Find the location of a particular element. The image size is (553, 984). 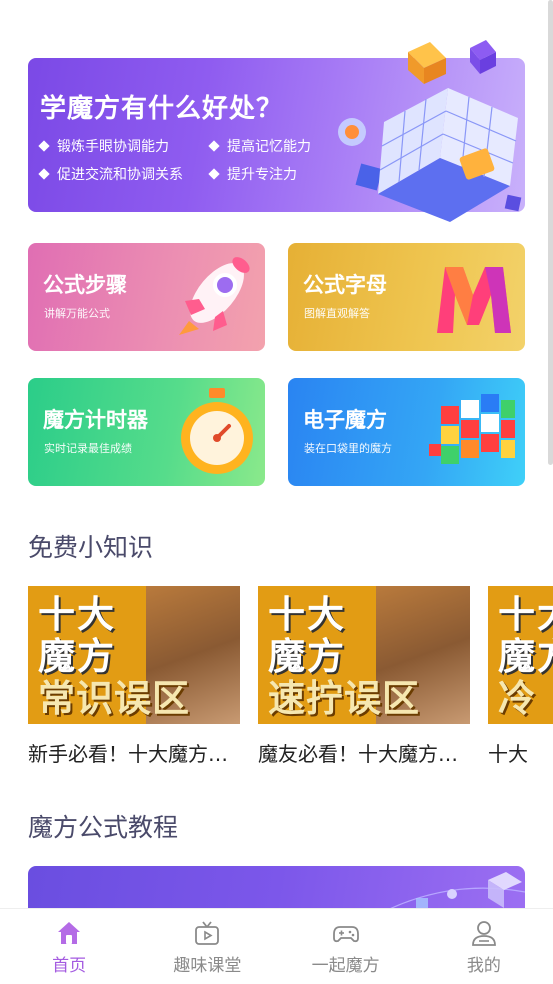

benefit-label: 提高记忆能力 is located at coordinates (269, 147).